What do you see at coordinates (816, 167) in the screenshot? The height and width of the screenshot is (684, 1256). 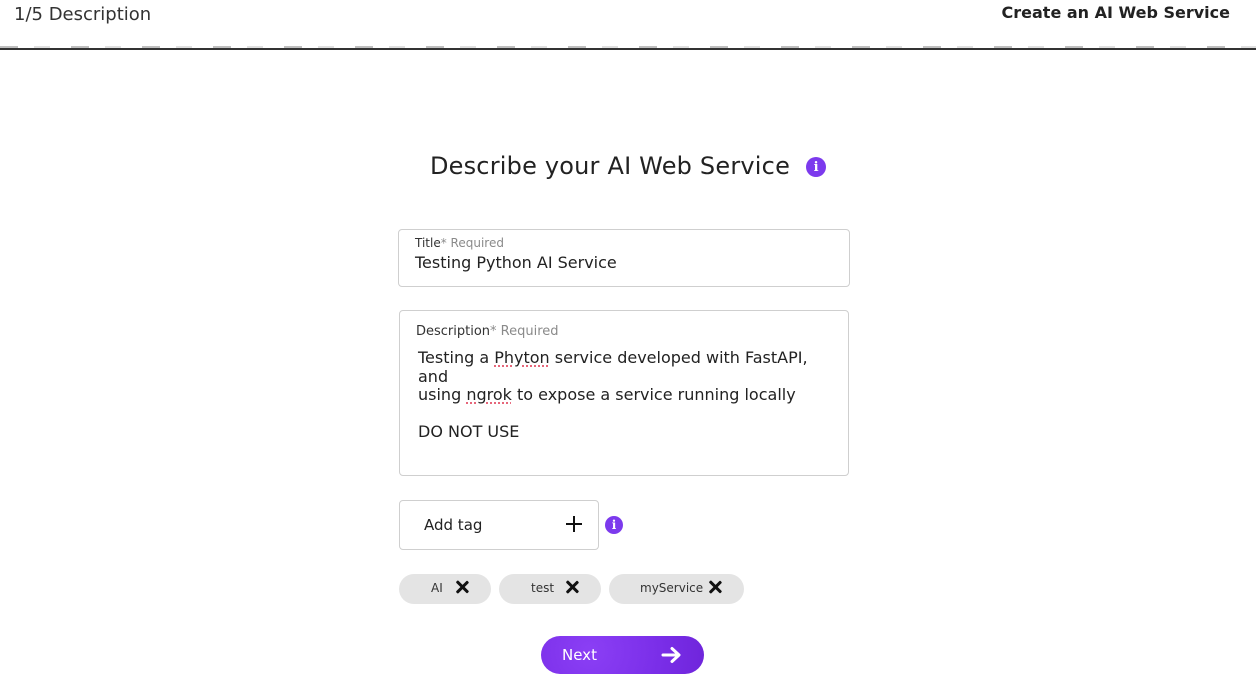 I see `info-icon: i` at bounding box center [816, 167].